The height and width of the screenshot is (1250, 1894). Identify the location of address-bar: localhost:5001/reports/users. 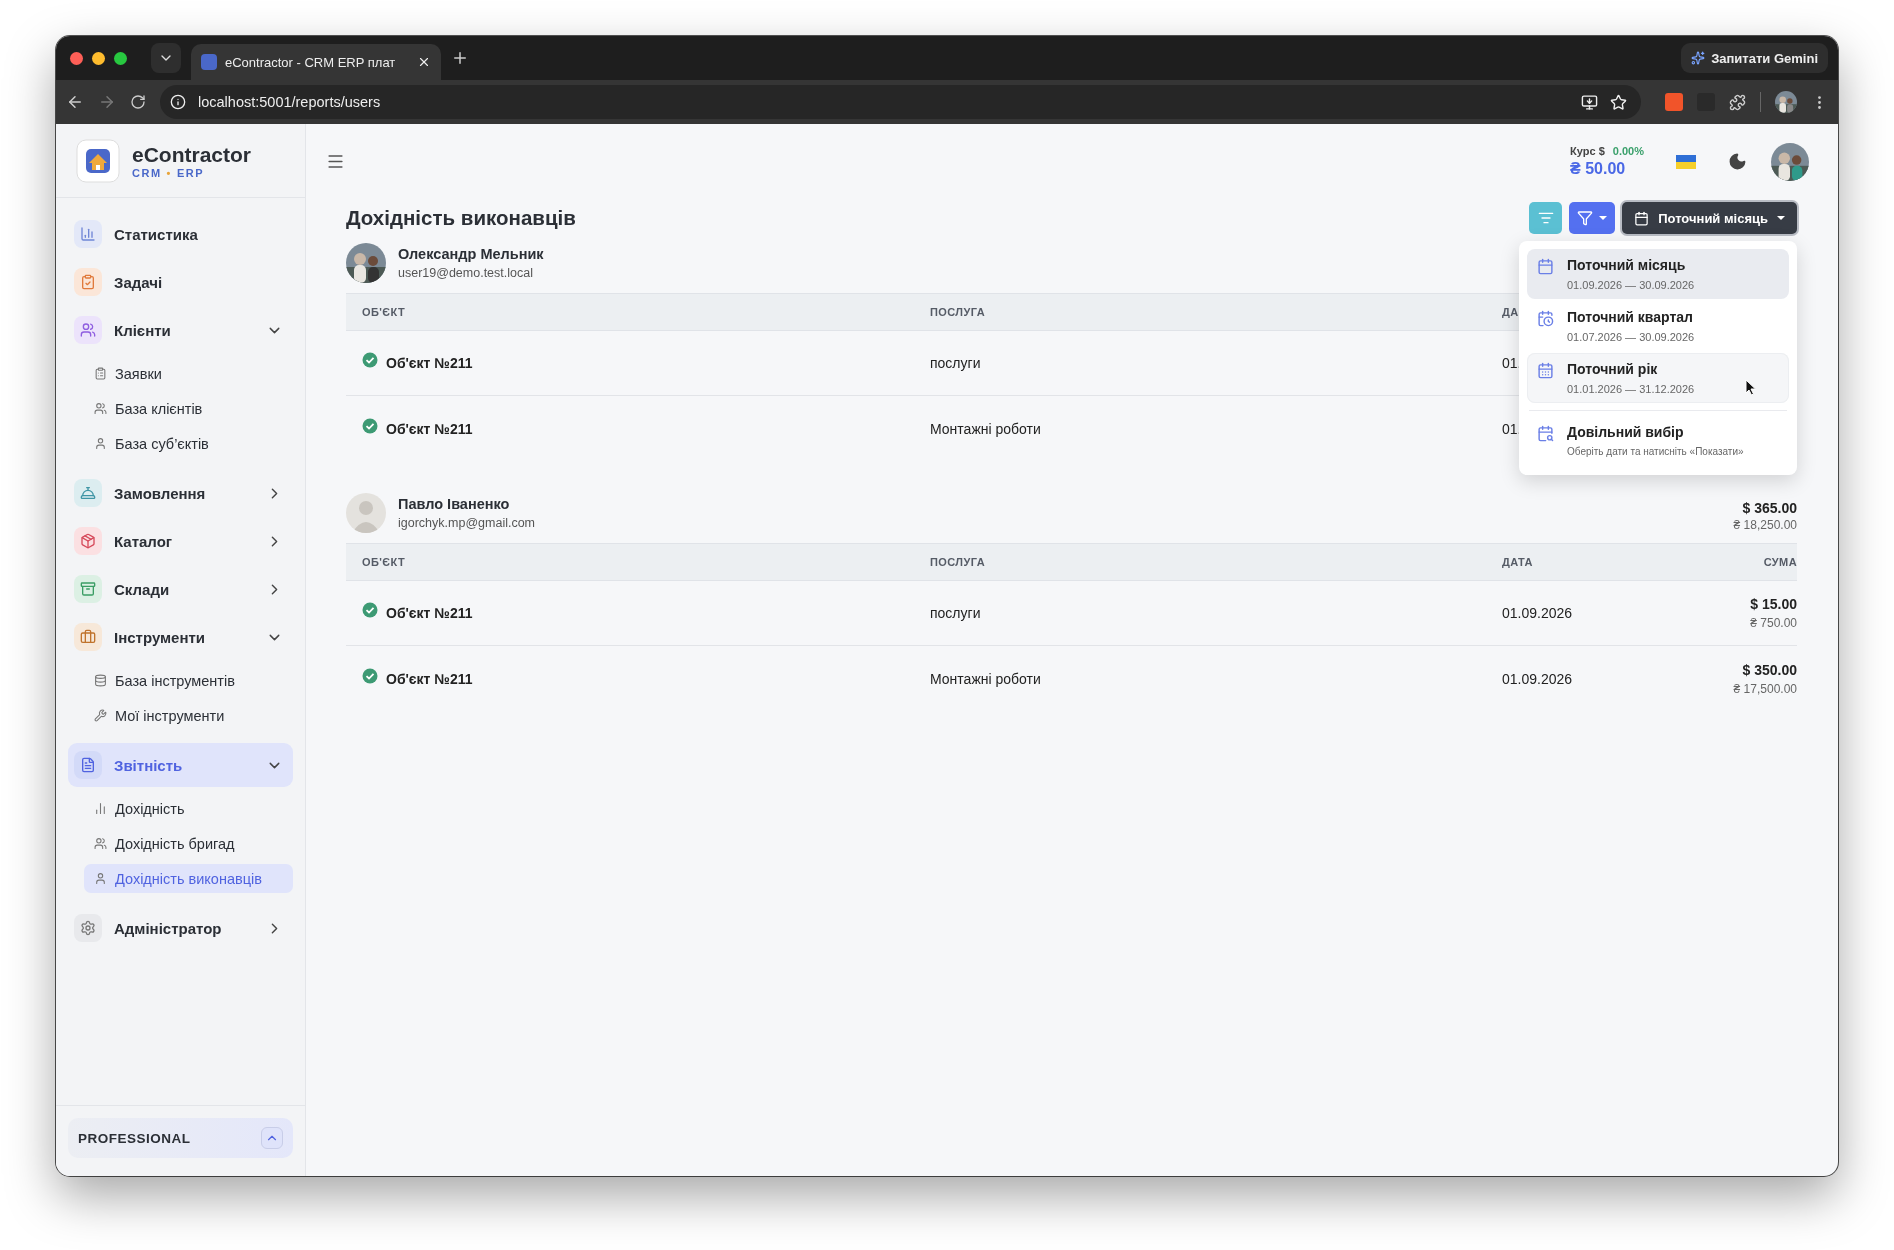
(900, 102).